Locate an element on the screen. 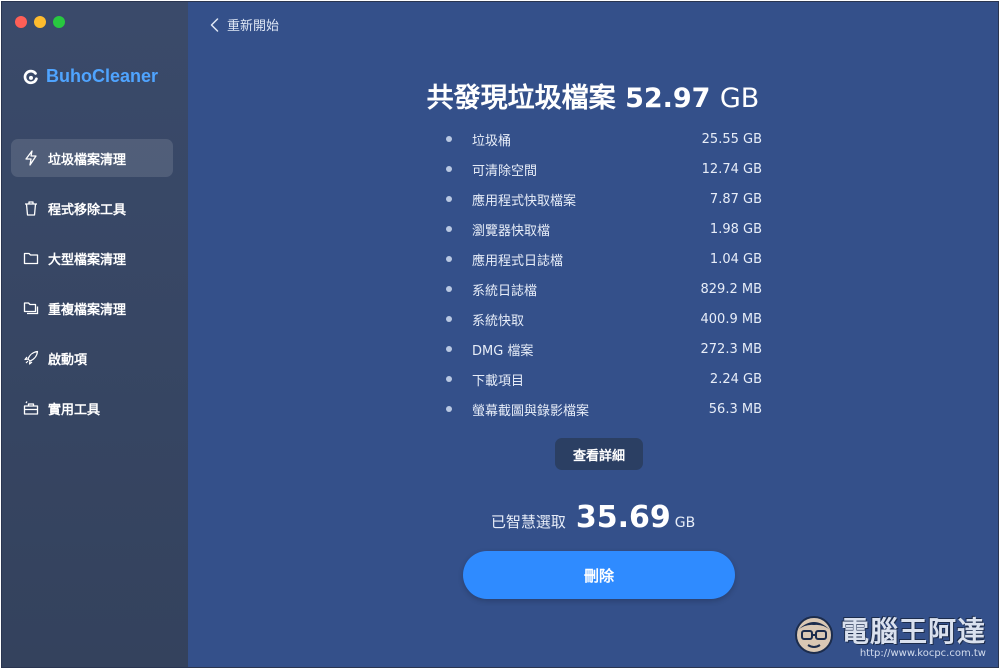  sidebar-item-utilities: 實用工具 is located at coordinates (92, 408).